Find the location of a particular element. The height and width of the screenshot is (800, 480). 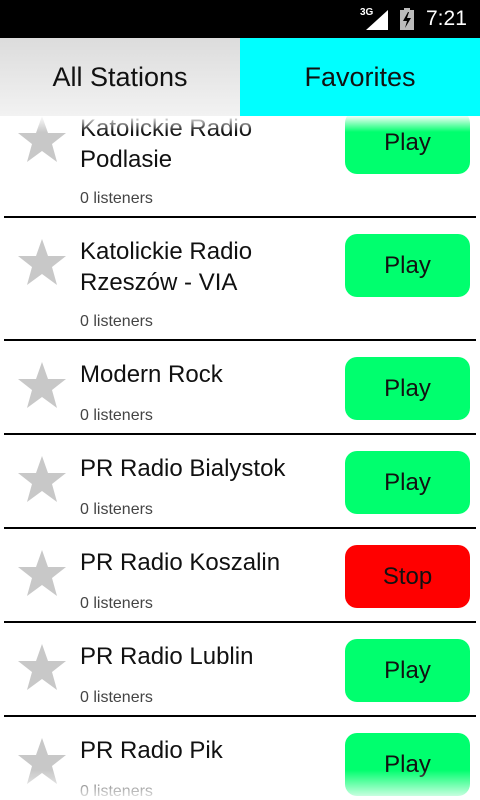

list-item: PR Radio Koszalin 0 listeners Stop is located at coordinates (240, 576).